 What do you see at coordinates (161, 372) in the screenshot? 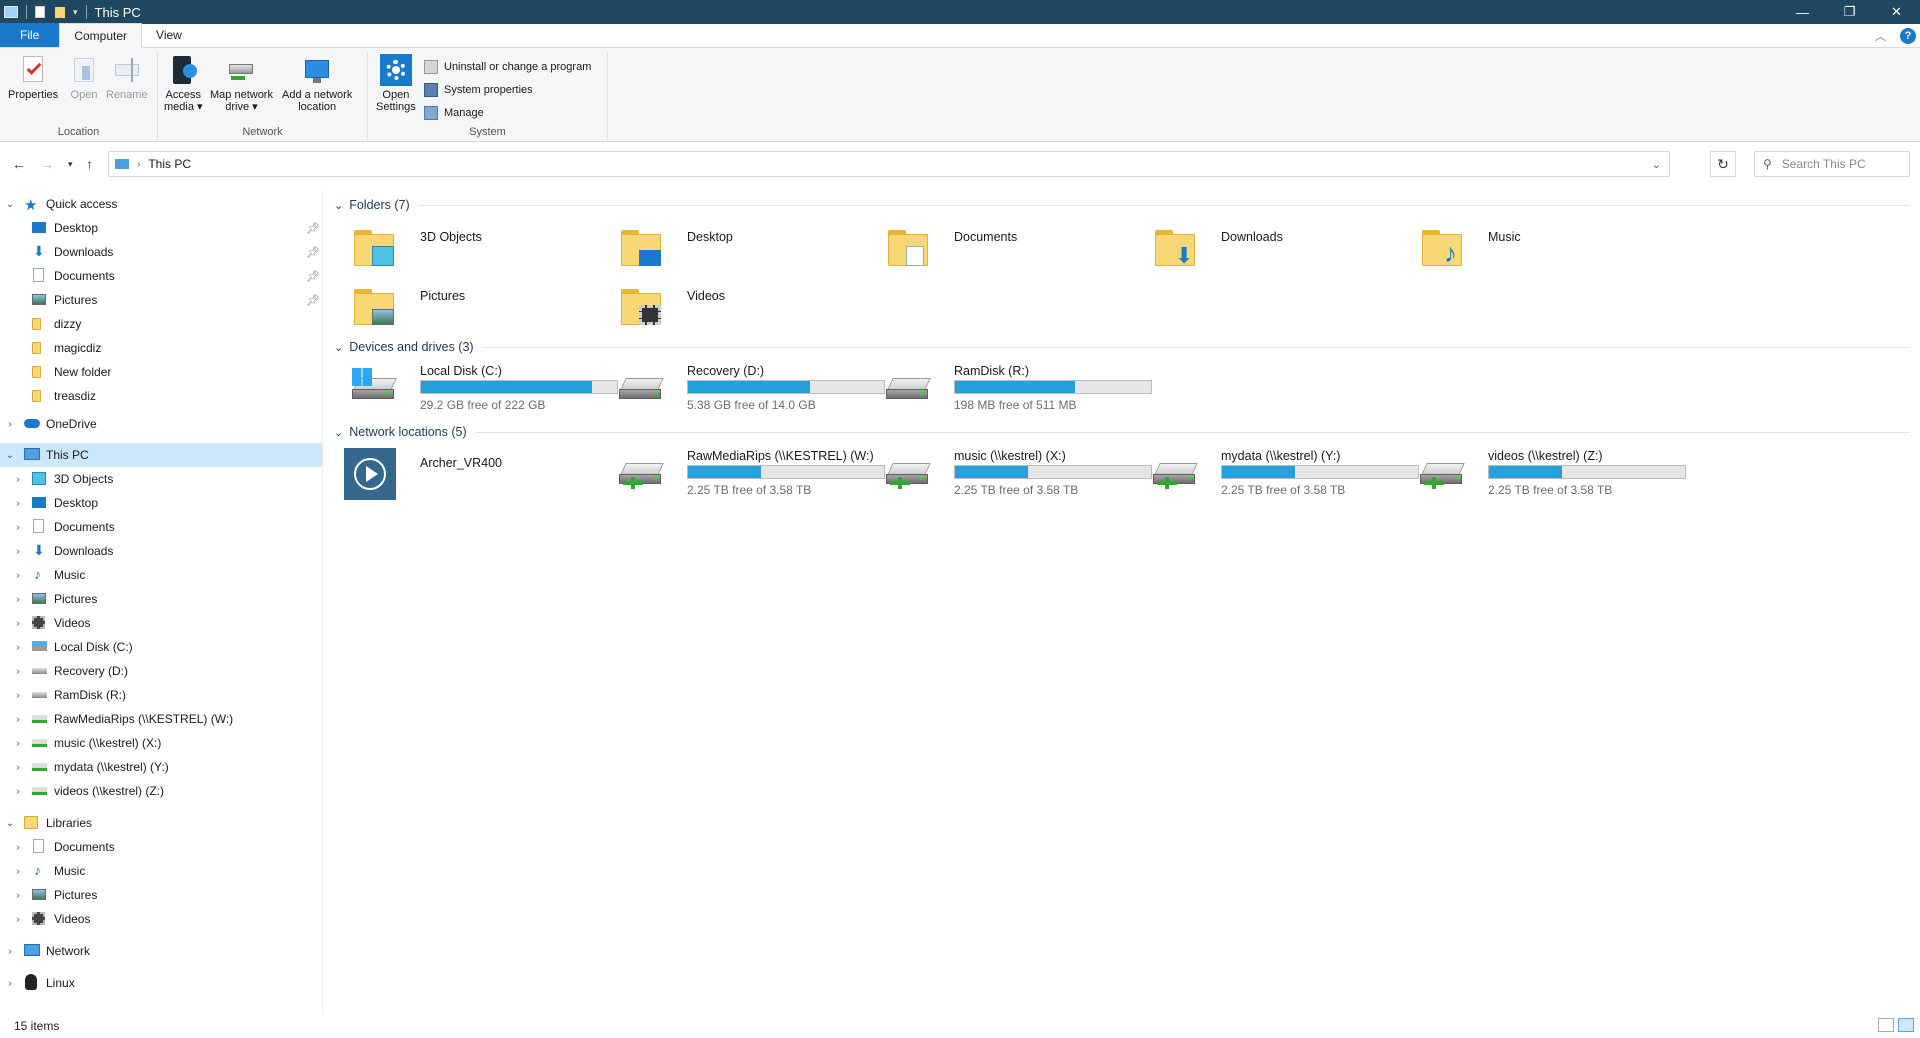
I see `nav-qa-new-folder: New folder` at bounding box center [161, 372].